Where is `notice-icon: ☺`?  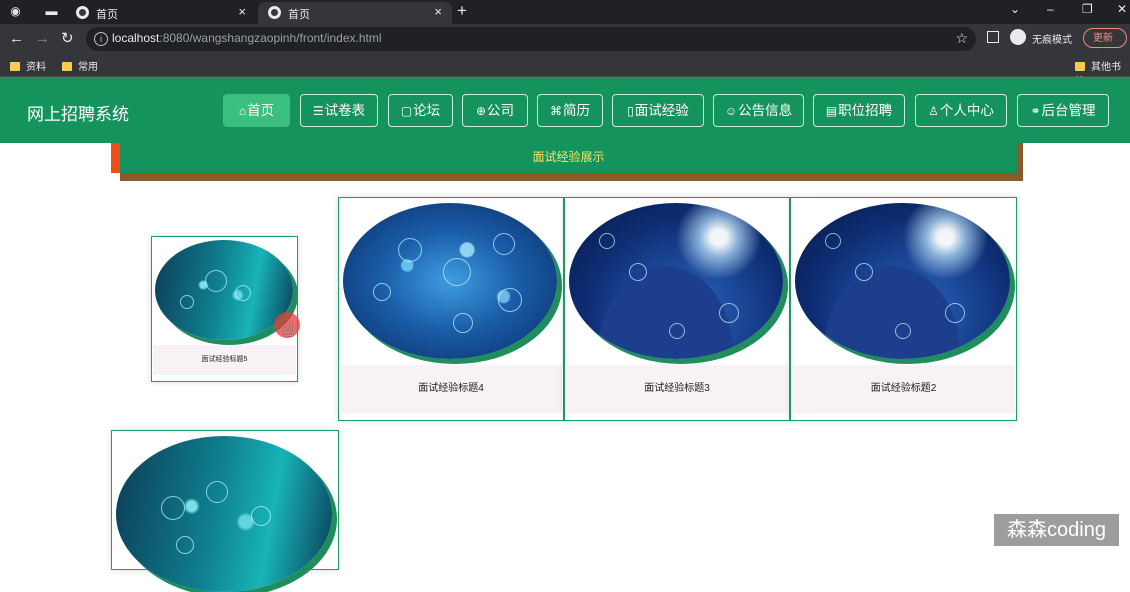 notice-icon: ☺ is located at coordinates (731, 111).